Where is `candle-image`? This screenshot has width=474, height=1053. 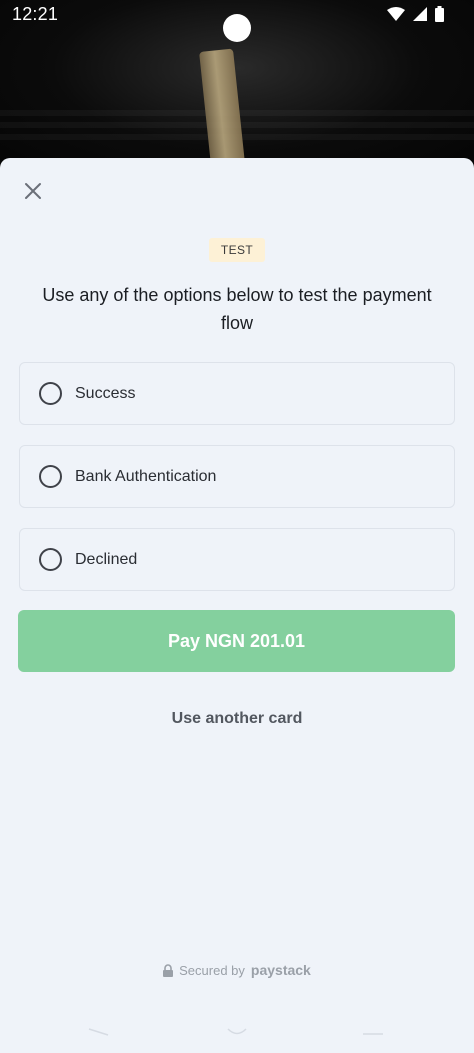
candle-image is located at coordinates (222, 107).